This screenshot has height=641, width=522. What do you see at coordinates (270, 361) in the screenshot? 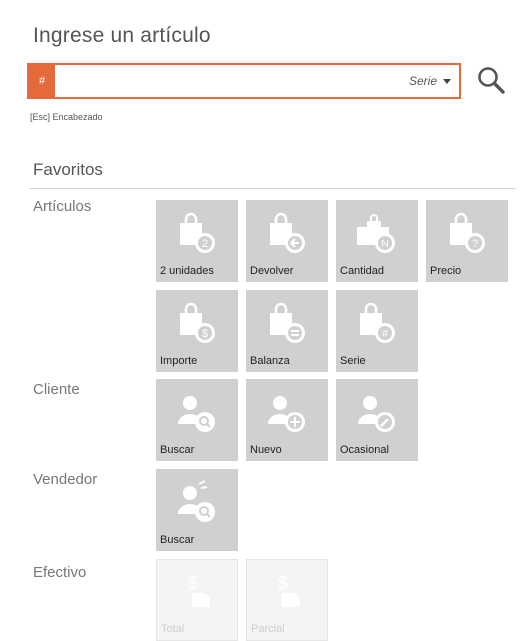
I see `tile-label: Balanza` at bounding box center [270, 361].